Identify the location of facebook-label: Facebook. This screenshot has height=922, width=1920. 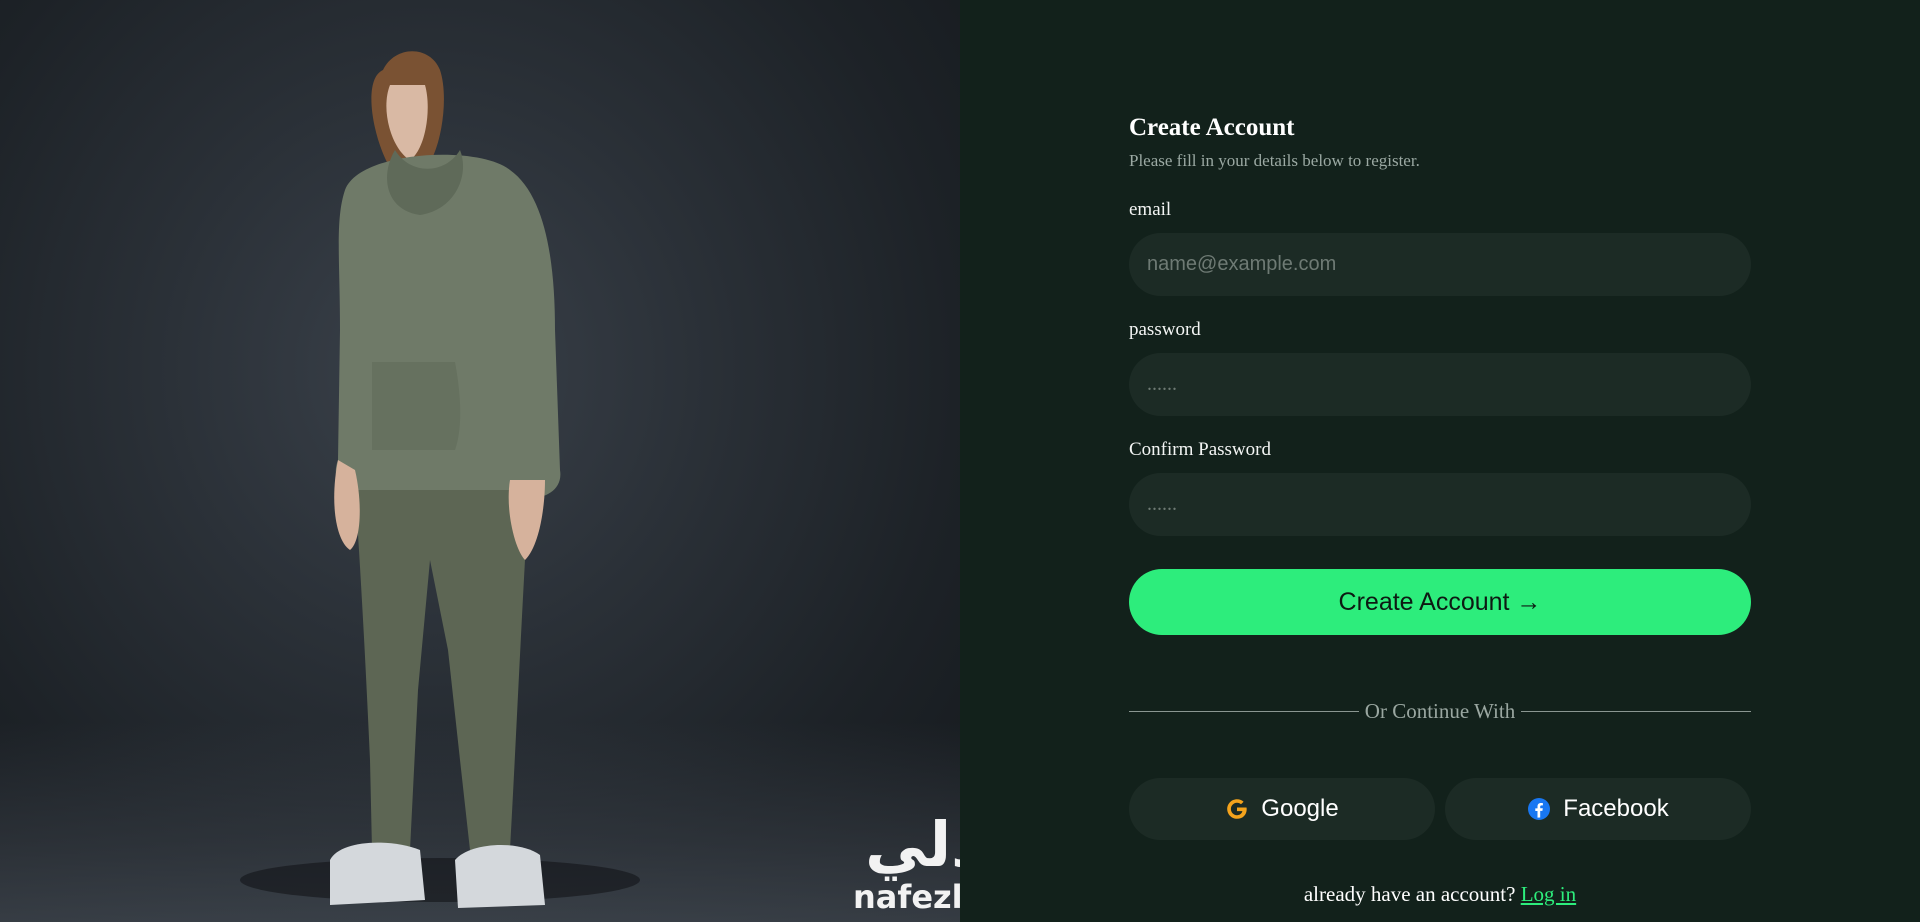
(1616, 808).